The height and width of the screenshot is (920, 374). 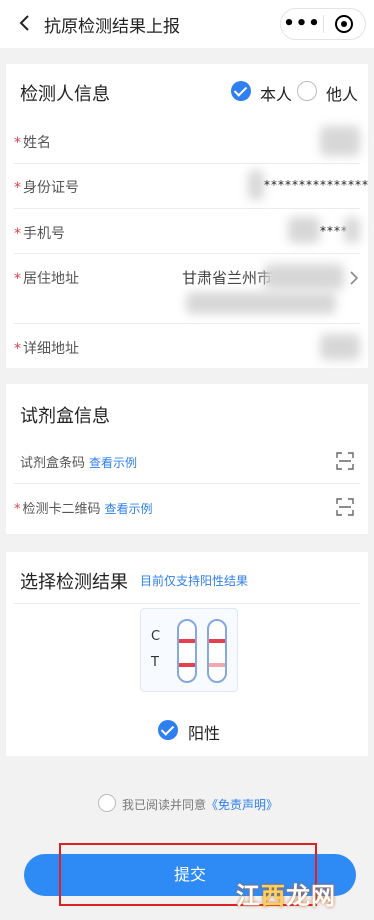 I want to click on positive-radio-checked-icon, so click(x=168, y=730).